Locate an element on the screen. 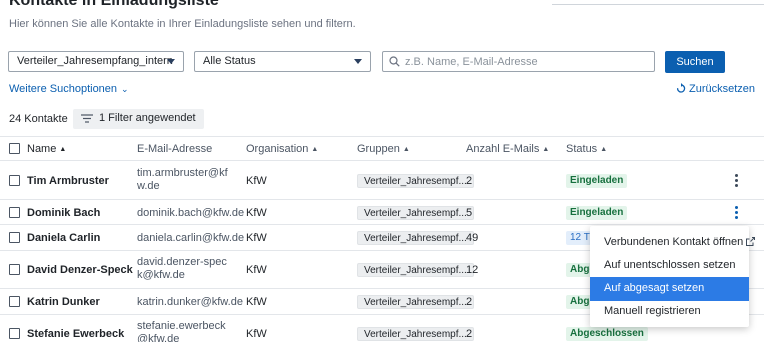 The image size is (764, 342). reset-link: Zurücksetzen is located at coordinates (715, 89).